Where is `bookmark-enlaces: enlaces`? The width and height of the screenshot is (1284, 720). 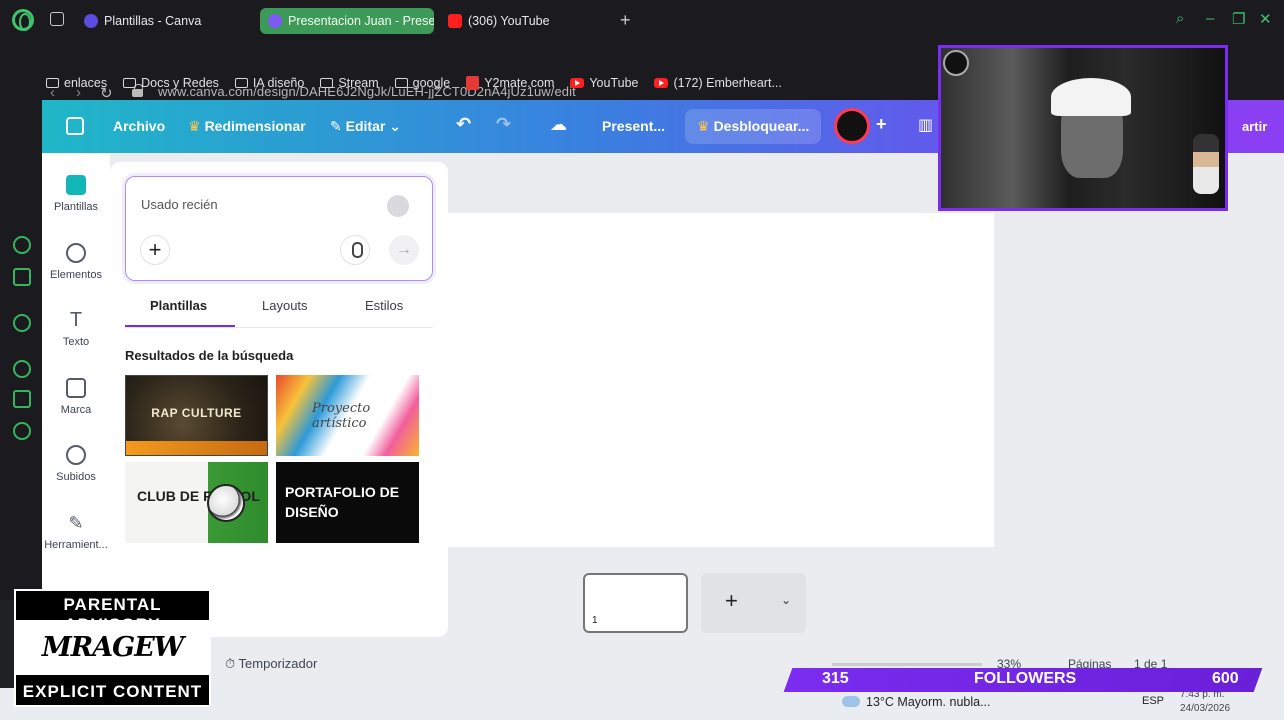 bookmark-enlaces: enlaces is located at coordinates (76, 83).